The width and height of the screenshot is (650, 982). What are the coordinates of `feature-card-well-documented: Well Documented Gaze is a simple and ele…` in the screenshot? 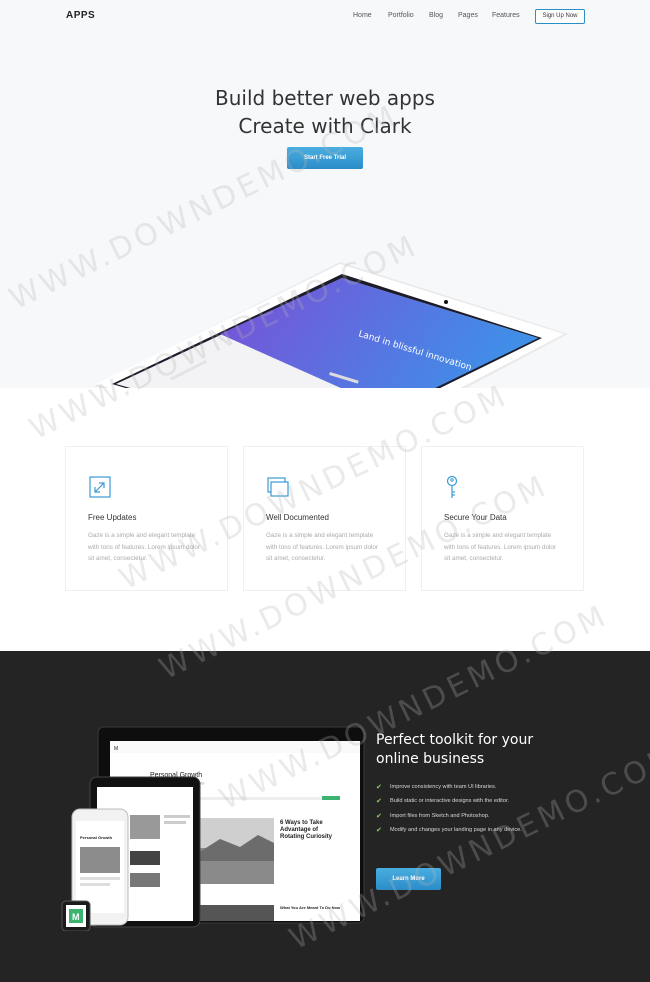 It's located at (324, 518).